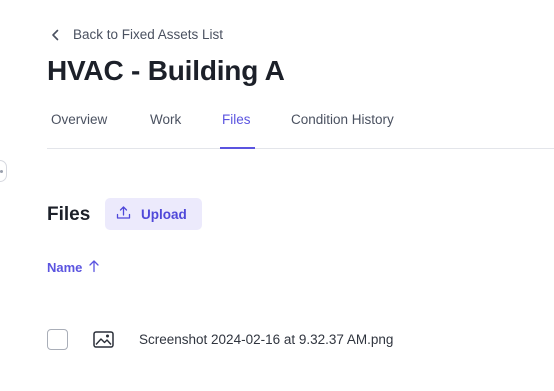 This screenshot has width=554, height=391. I want to click on upload-button: Upload, so click(153, 214).